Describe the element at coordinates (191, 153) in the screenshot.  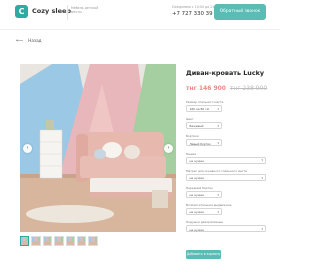
I see `option-label: Ящики` at that location.